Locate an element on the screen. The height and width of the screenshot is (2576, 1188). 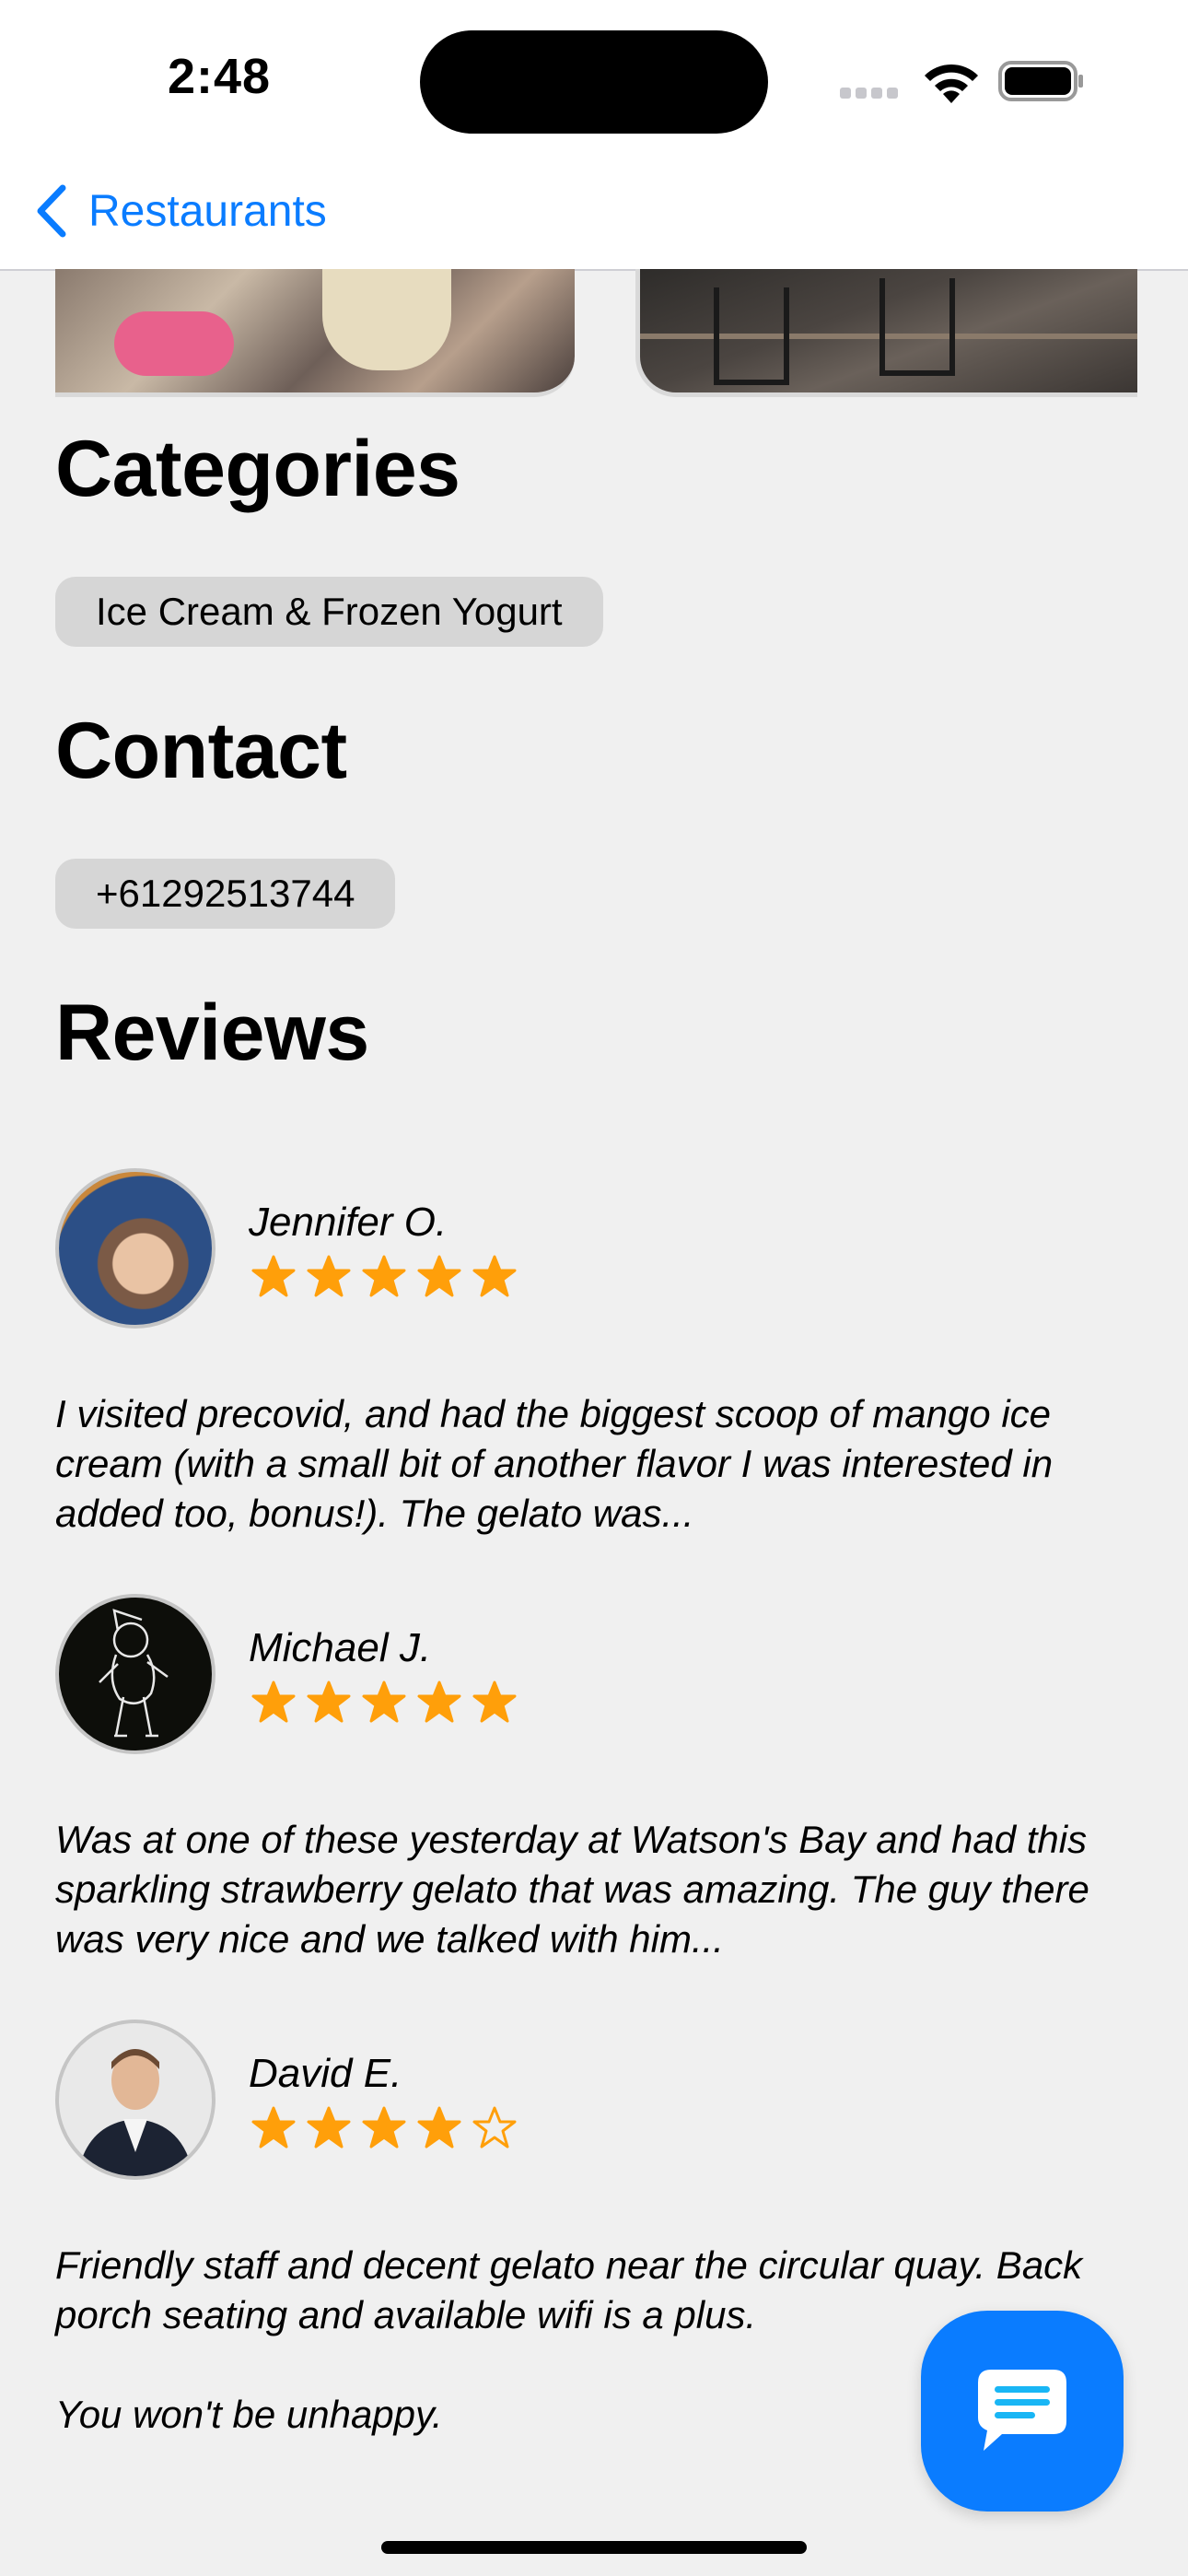
chat-button is located at coordinates (1022, 2411).